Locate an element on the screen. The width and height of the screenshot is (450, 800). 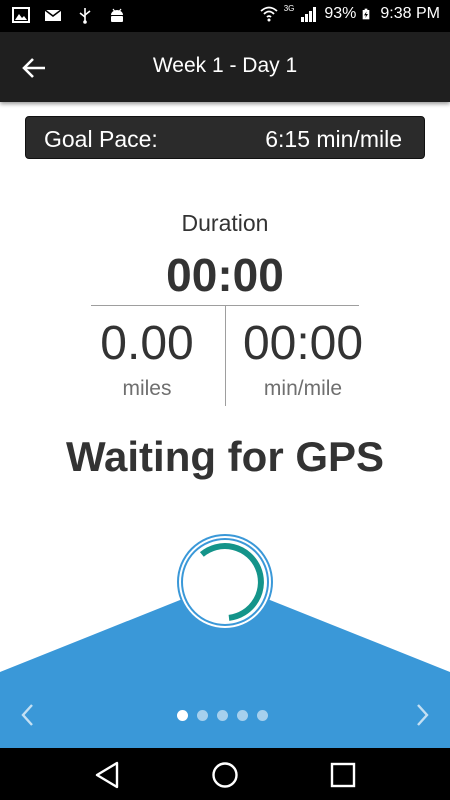
signal-icon is located at coordinates (309, 14).